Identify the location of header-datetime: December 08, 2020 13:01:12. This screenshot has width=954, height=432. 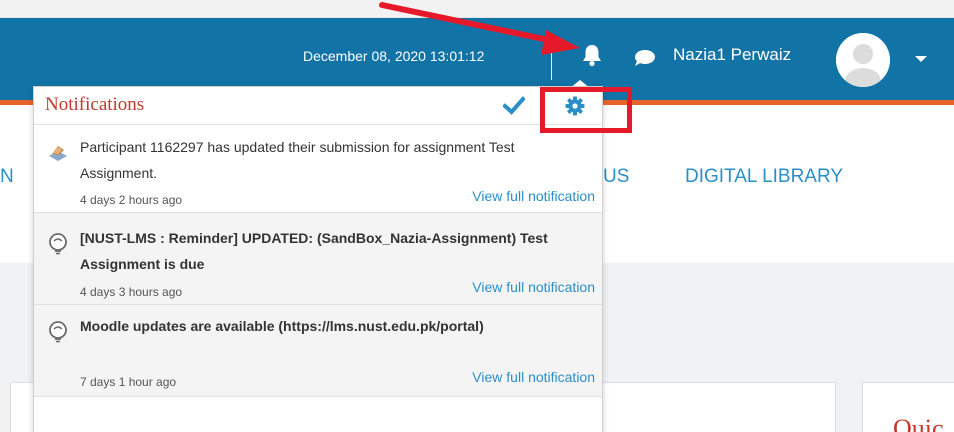
(394, 56).